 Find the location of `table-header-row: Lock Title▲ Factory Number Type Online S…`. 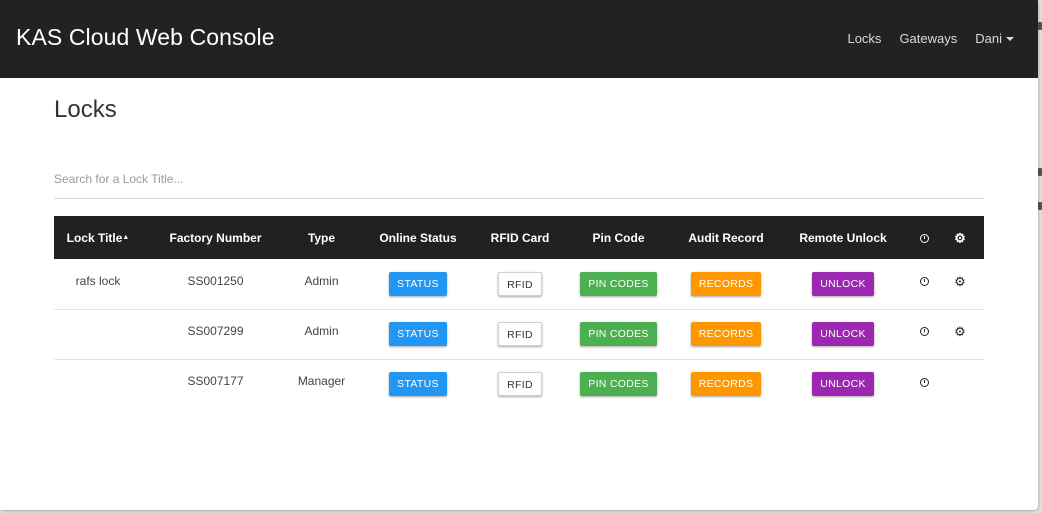

table-header-row: Lock Title▲ Factory Number Type Online S… is located at coordinates (519, 237).